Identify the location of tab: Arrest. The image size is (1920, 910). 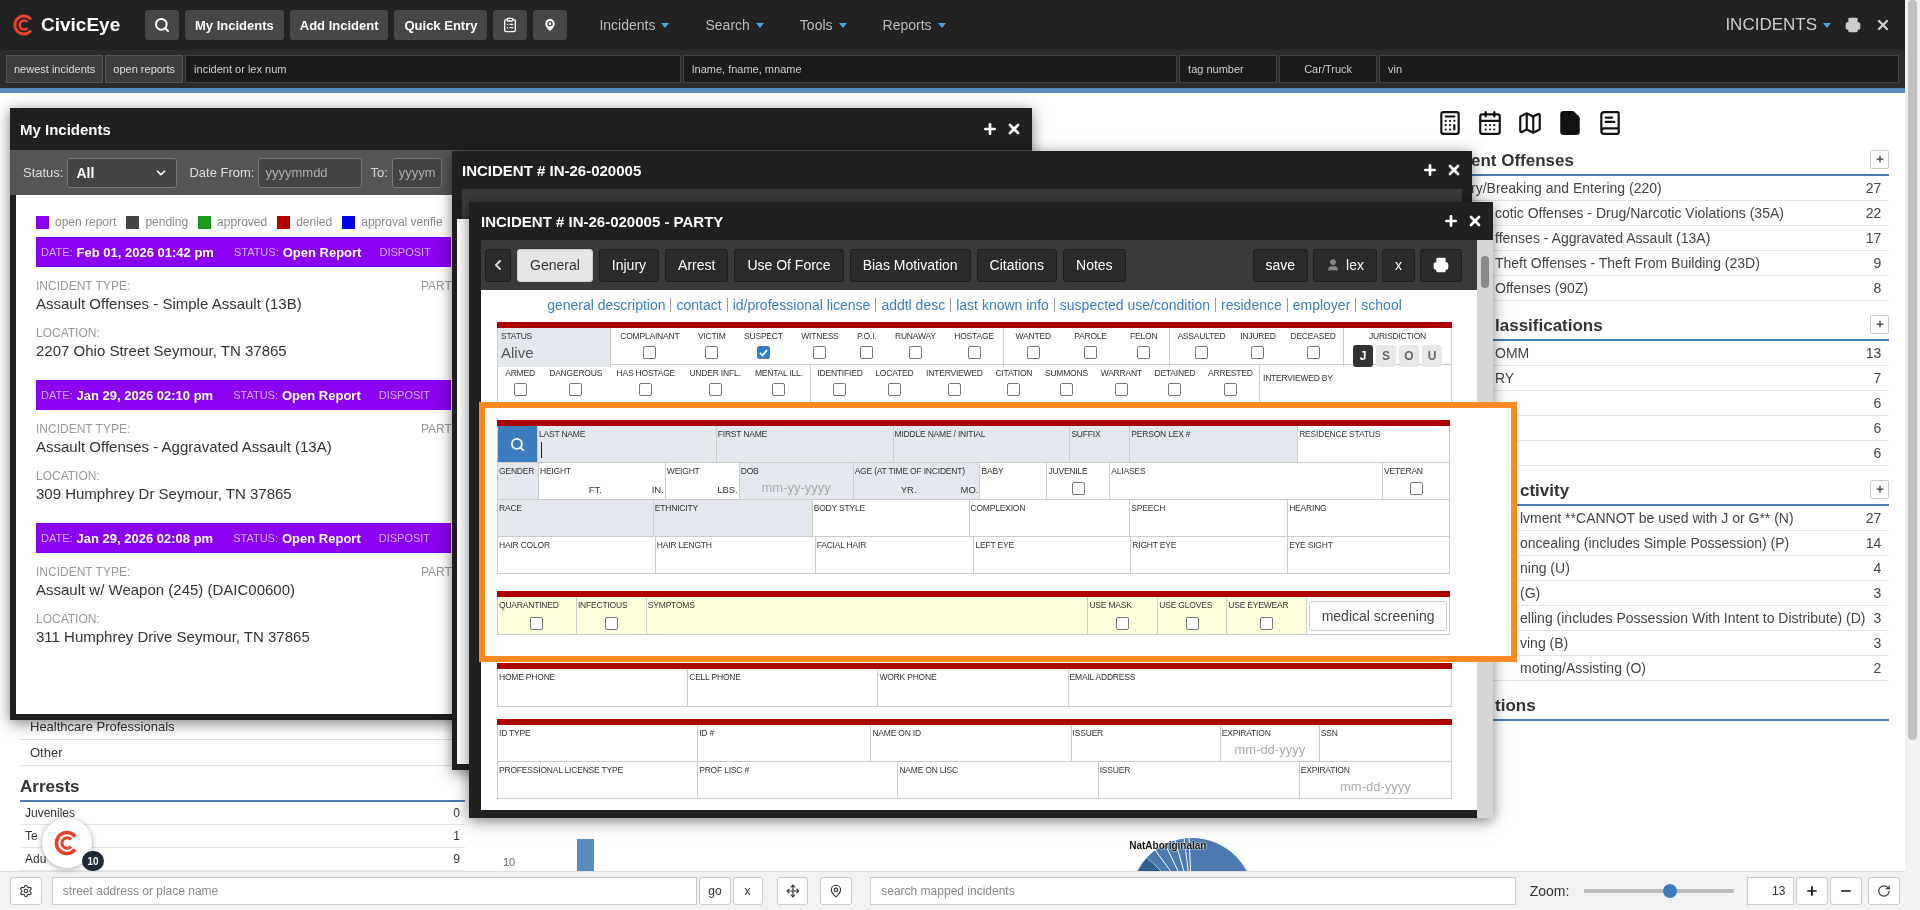
(697, 265).